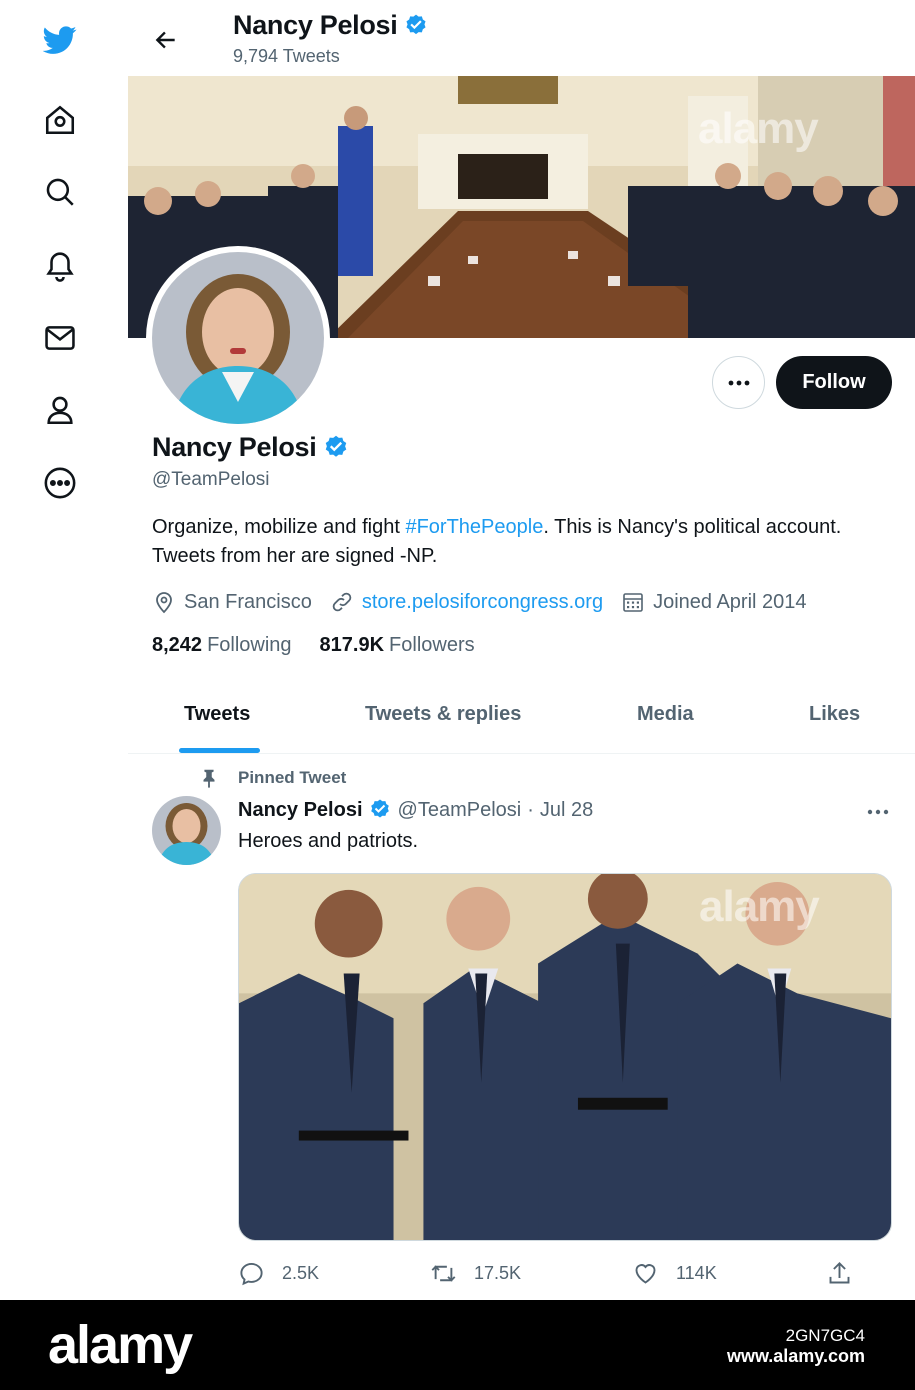  What do you see at coordinates (482, 602) in the screenshot?
I see `website-link: store.pelosiforcongress.org` at bounding box center [482, 602].